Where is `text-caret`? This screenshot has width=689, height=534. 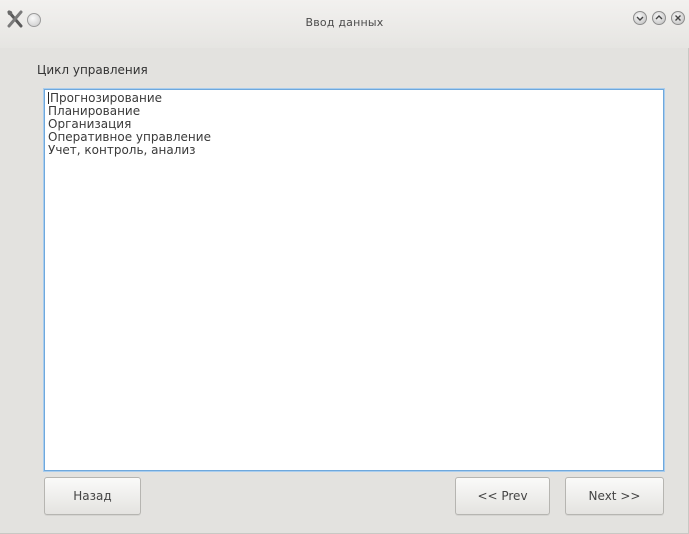
text-caret is located at coordinates (48, 98).